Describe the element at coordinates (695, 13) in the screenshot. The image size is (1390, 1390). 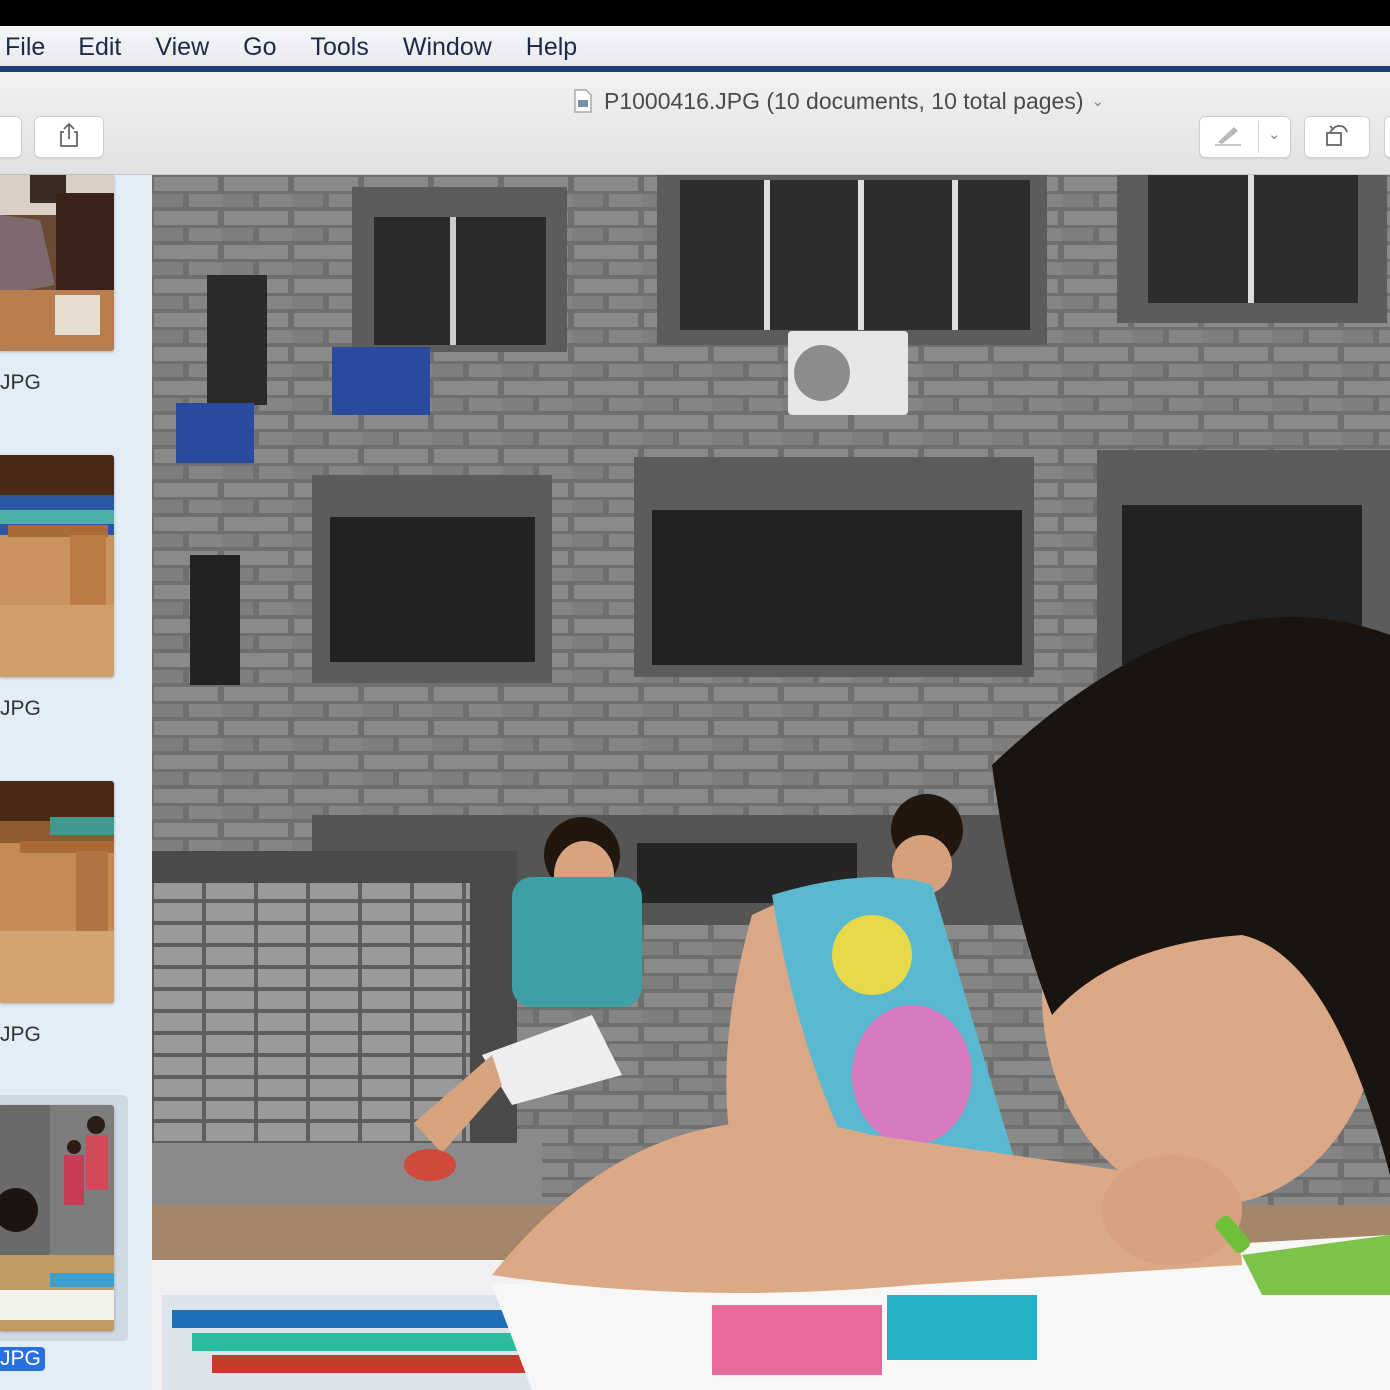
I see `screen-top-edge` at that location.